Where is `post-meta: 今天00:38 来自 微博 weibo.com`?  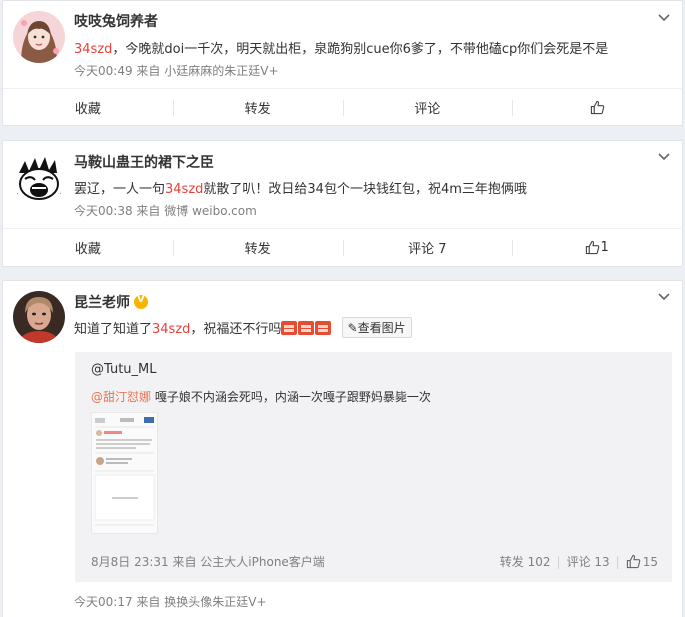 post-meta: 今天00:38 来自 微博 weibo.com is located at coordinates (165, 210).